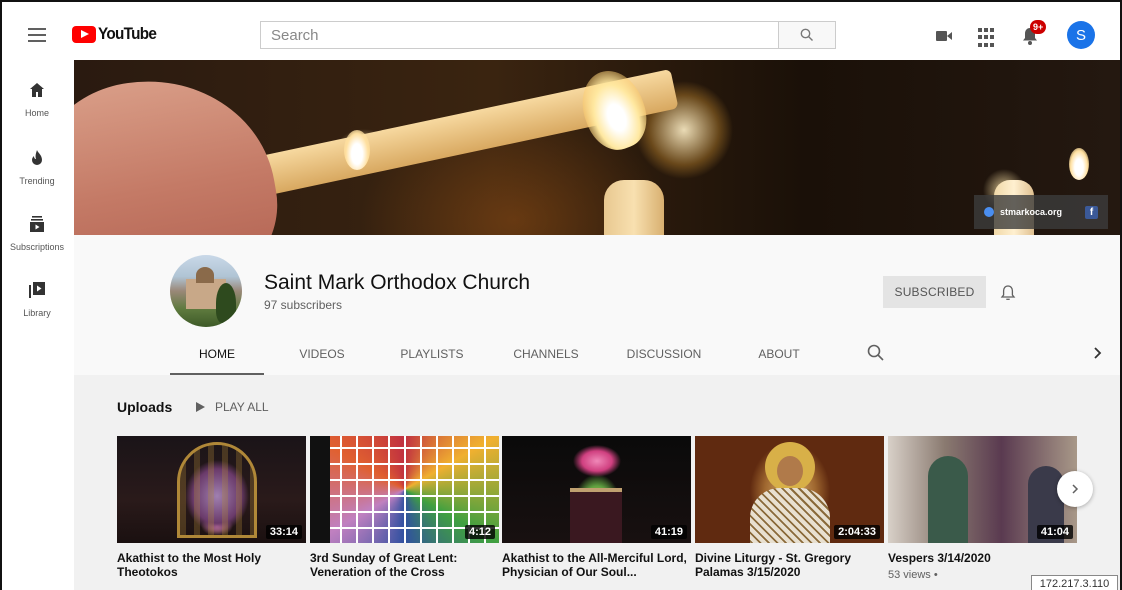 Image resolution: width=1122 pixels, height=590 pixels. What do you see at coordinates (217, 357) in the screenshot?
I see `tab-home: HOME` at bounding box center [217, 357].